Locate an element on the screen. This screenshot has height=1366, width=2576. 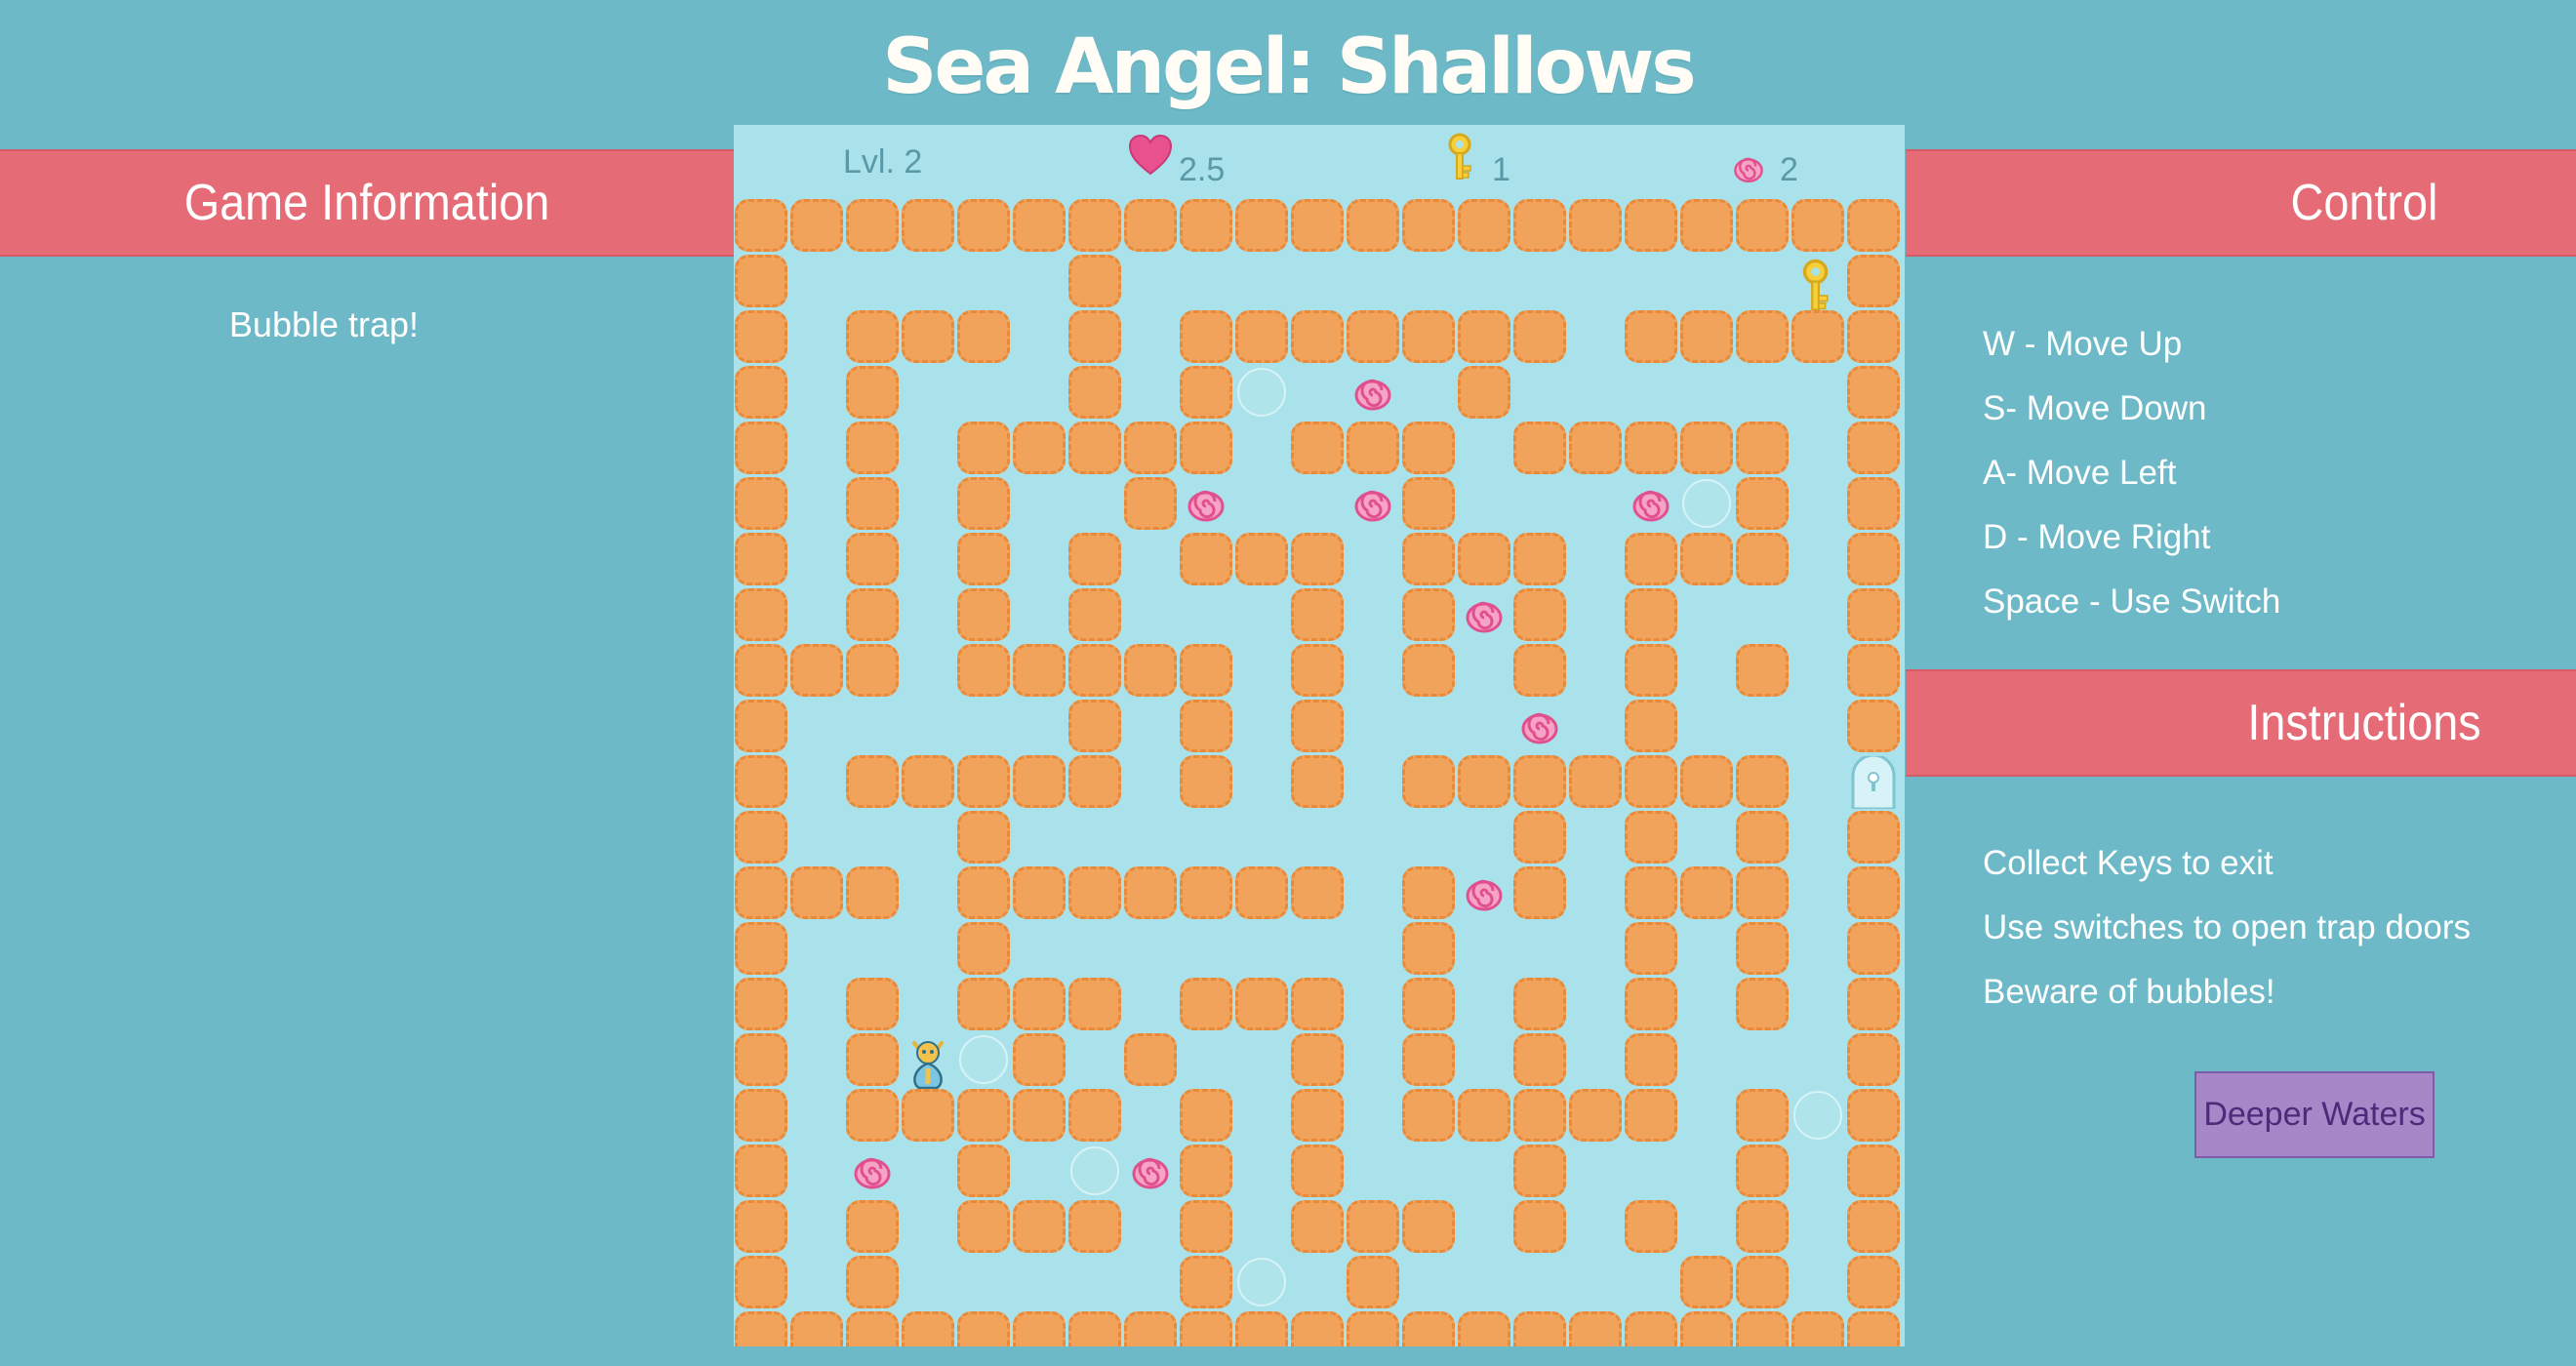
instruction-item: Use switches to open trap doors is located at coordinates (2227, 927).